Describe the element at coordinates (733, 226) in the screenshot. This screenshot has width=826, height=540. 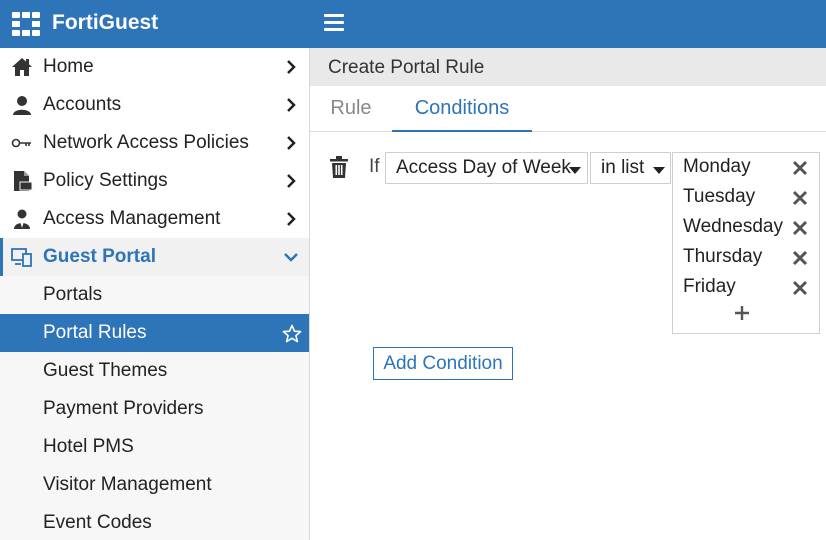
I see `list-item-text: Wednesday` at that location.